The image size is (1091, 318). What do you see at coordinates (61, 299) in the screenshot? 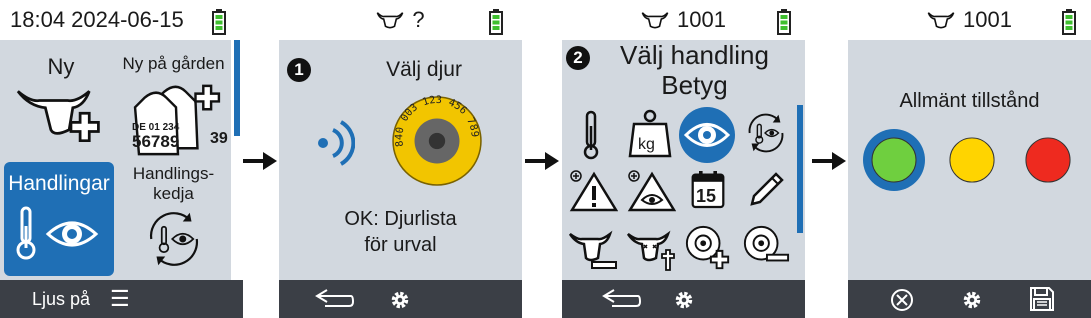
I see `light-on-label: Ljus på` at bounding box center [61, 299].